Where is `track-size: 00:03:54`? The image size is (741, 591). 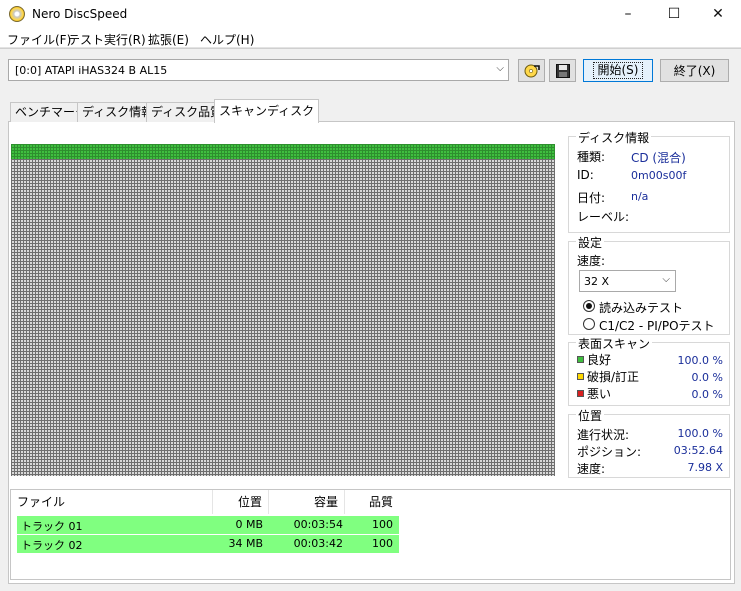 track-size: 00:03:54 is located at coordinates (318, 524).